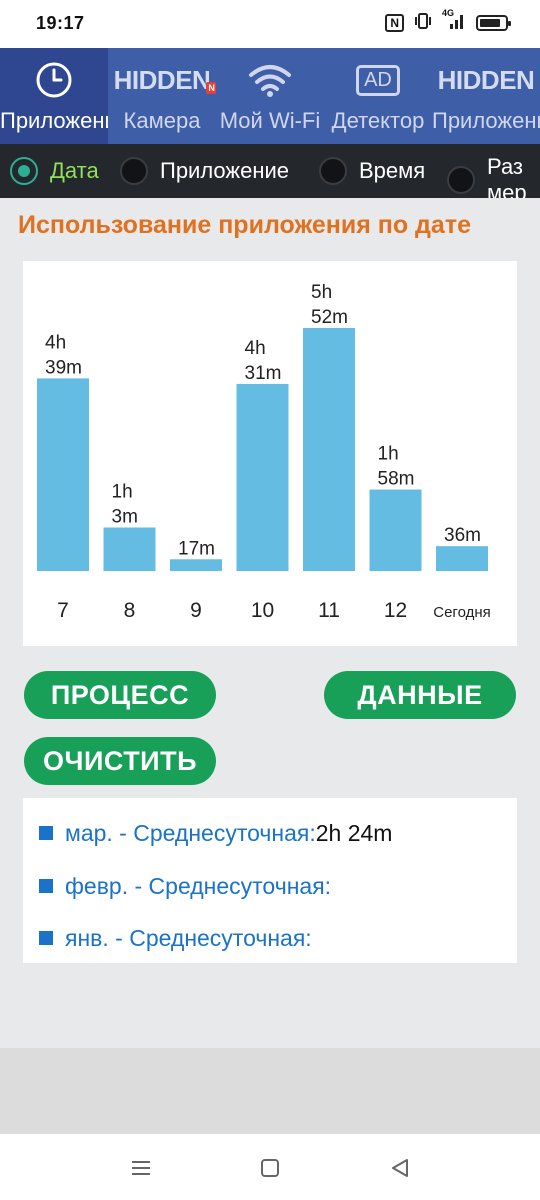 The width and height of the screenshot is (540, 1200). I want to click on ad-icon-text: AD, so click(378, 80).